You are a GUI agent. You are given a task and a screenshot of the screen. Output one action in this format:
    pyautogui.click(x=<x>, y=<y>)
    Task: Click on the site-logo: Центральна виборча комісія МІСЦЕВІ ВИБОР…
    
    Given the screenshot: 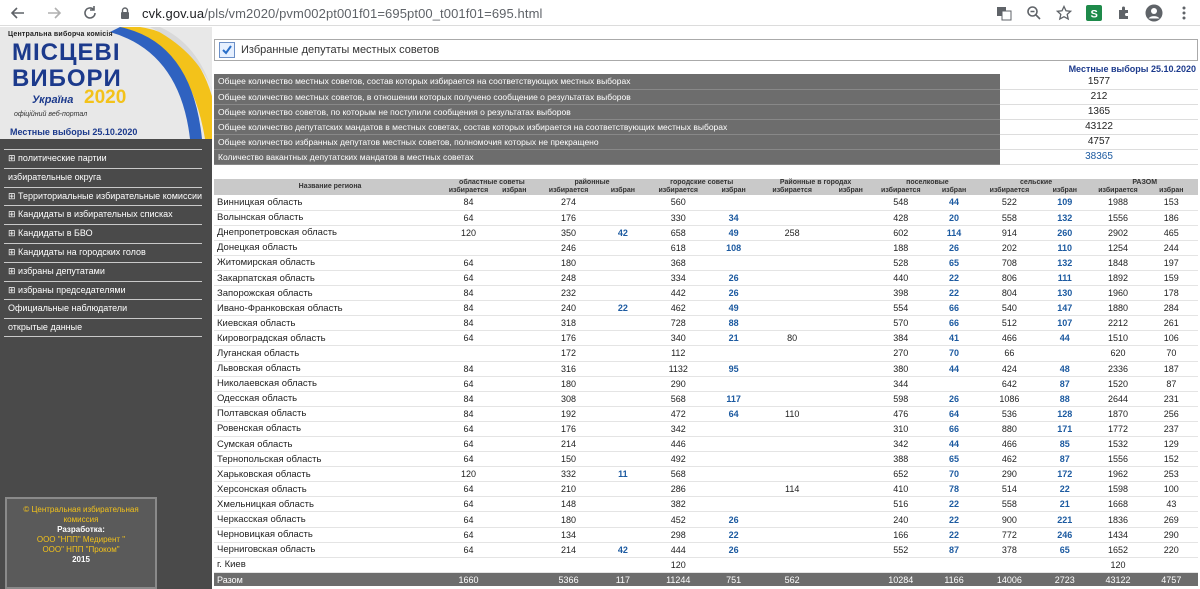 What is the action you would take?
    pyautogui.click(x=106, y=83)
    